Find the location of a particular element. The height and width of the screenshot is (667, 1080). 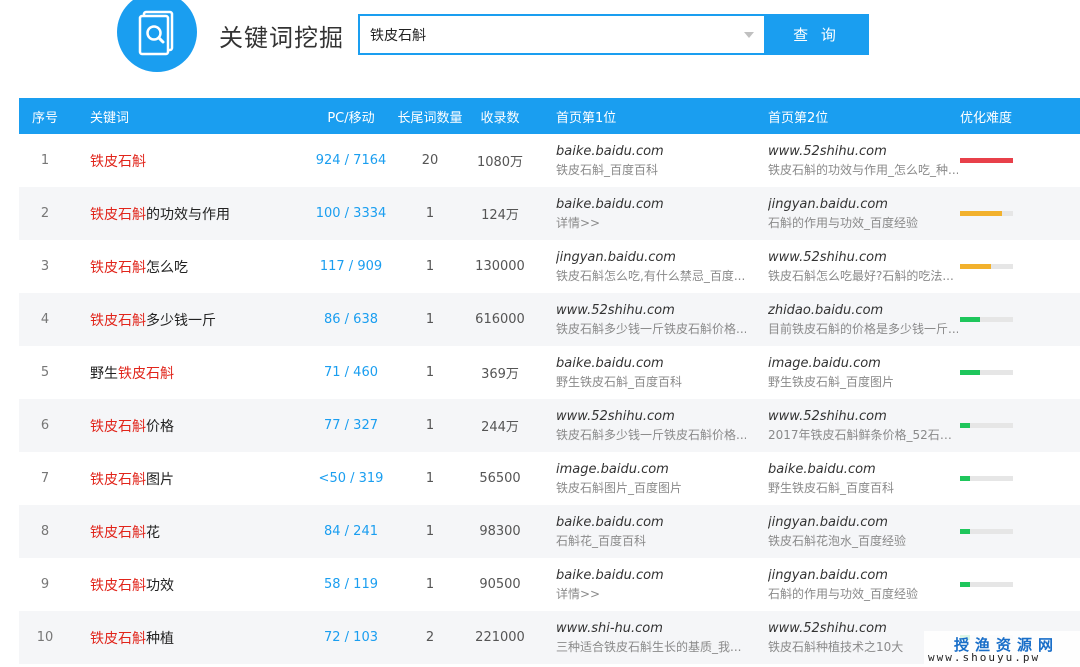

row-keyword: 铁皮石斛功效 is located at coordinates (190, 584).